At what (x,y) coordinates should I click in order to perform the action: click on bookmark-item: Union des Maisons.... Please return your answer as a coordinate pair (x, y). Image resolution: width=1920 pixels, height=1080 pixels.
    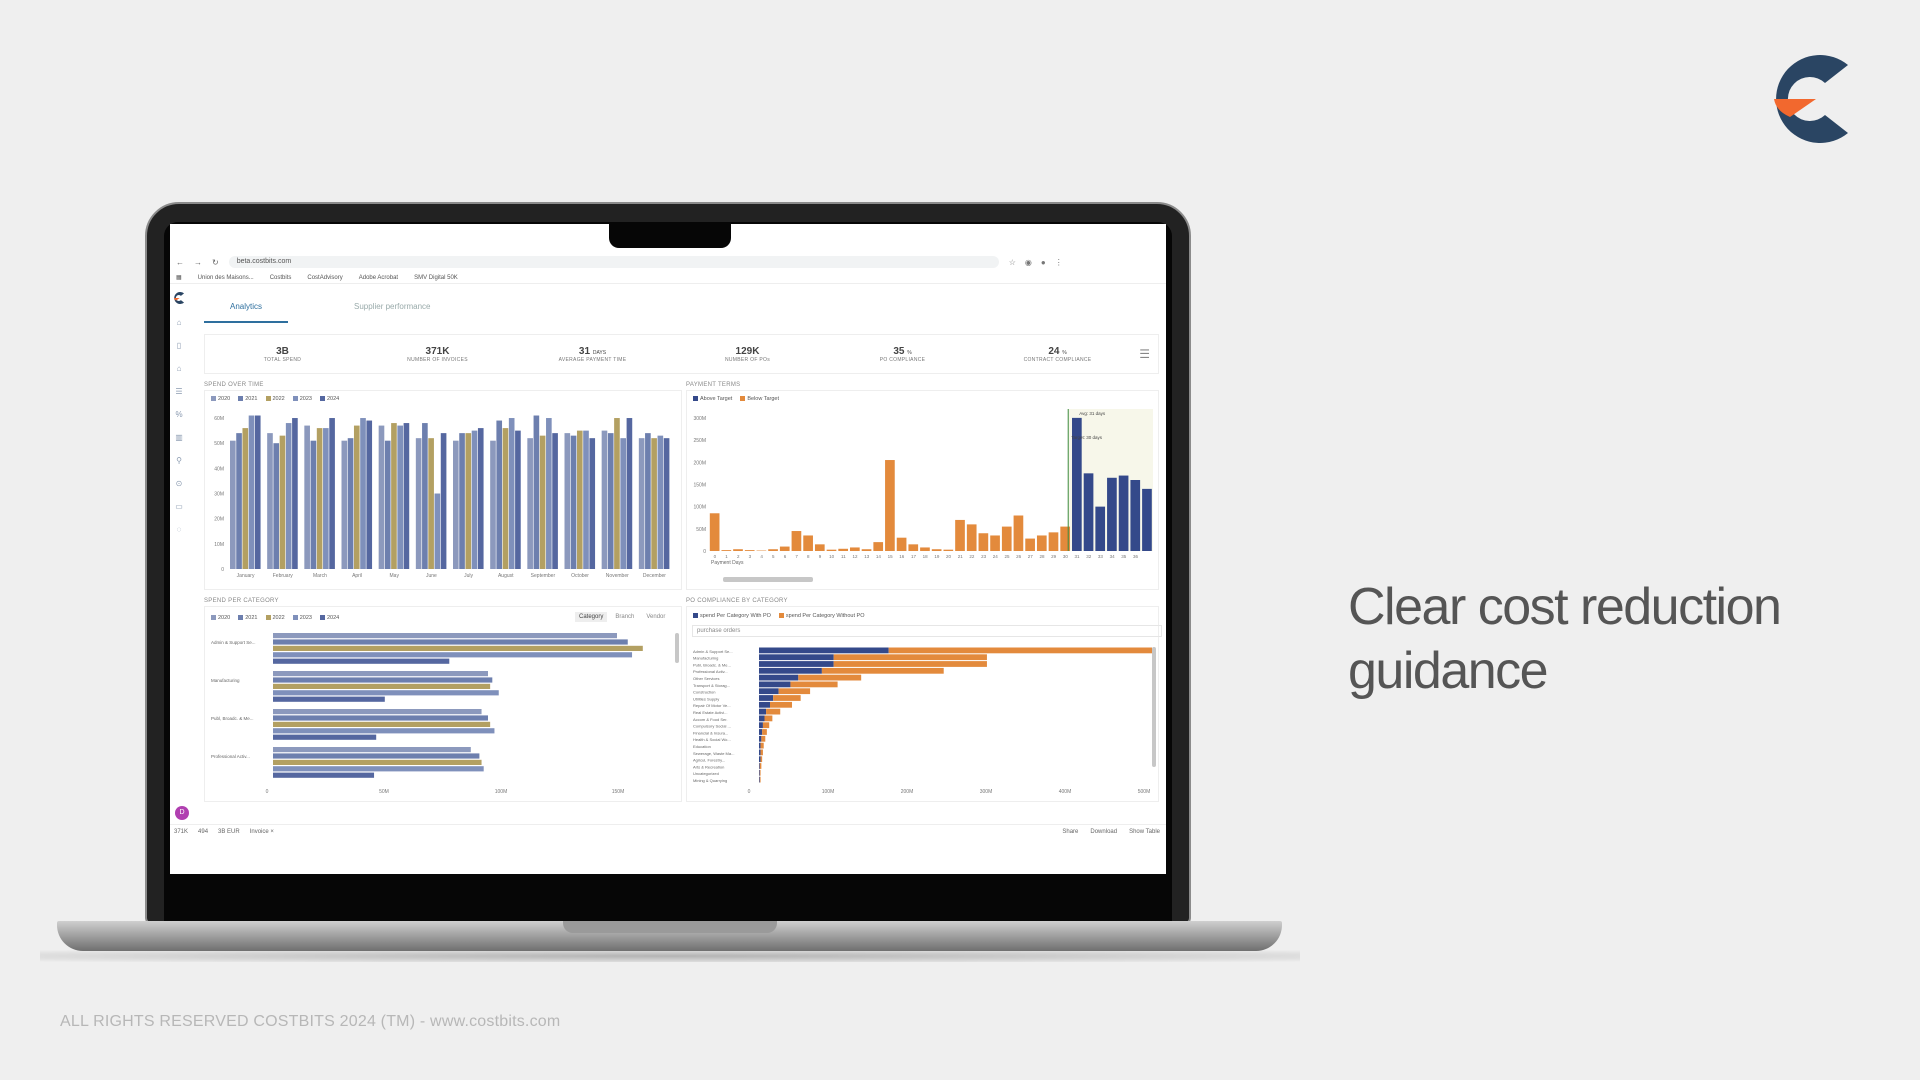
    Looking at the image, I should click on (226, 278).